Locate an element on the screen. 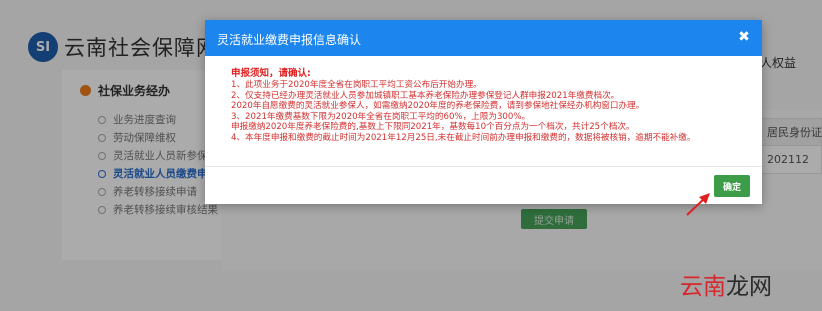 The width and height of the screenshot is (822, 311). close-icon: ✖ is located at coordinates (744, 37).